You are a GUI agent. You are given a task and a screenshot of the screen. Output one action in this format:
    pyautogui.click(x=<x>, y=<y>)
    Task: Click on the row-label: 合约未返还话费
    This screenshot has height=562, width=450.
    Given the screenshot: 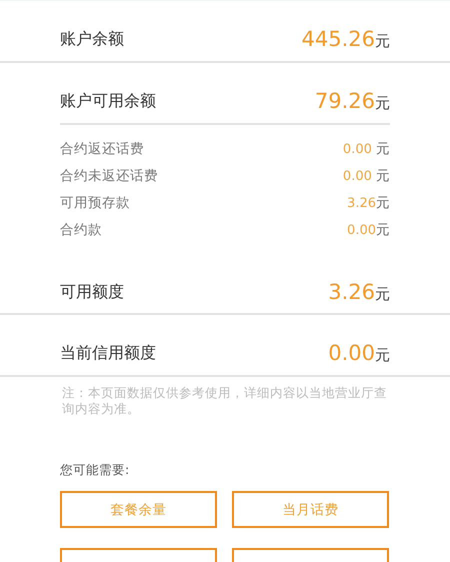 What is the action you would take?
    pyautogui.click(x=109, y=175)
    